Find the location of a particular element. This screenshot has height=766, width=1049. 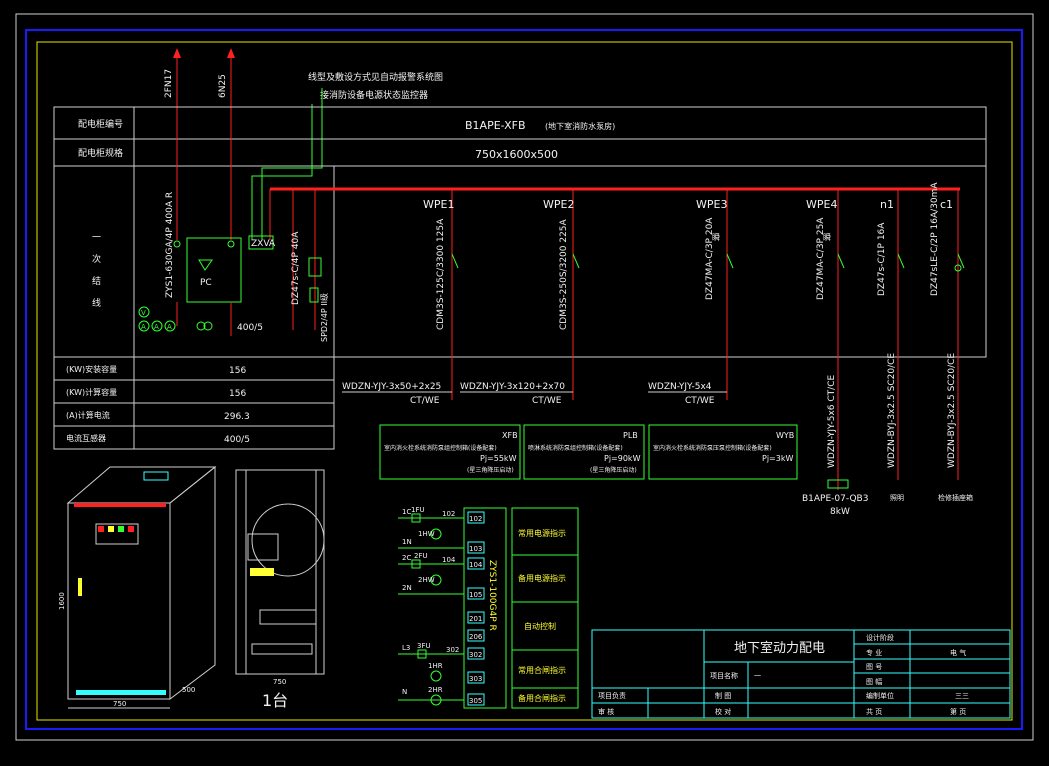

cabinet-width: 750 is located at coordinates (119, 704).